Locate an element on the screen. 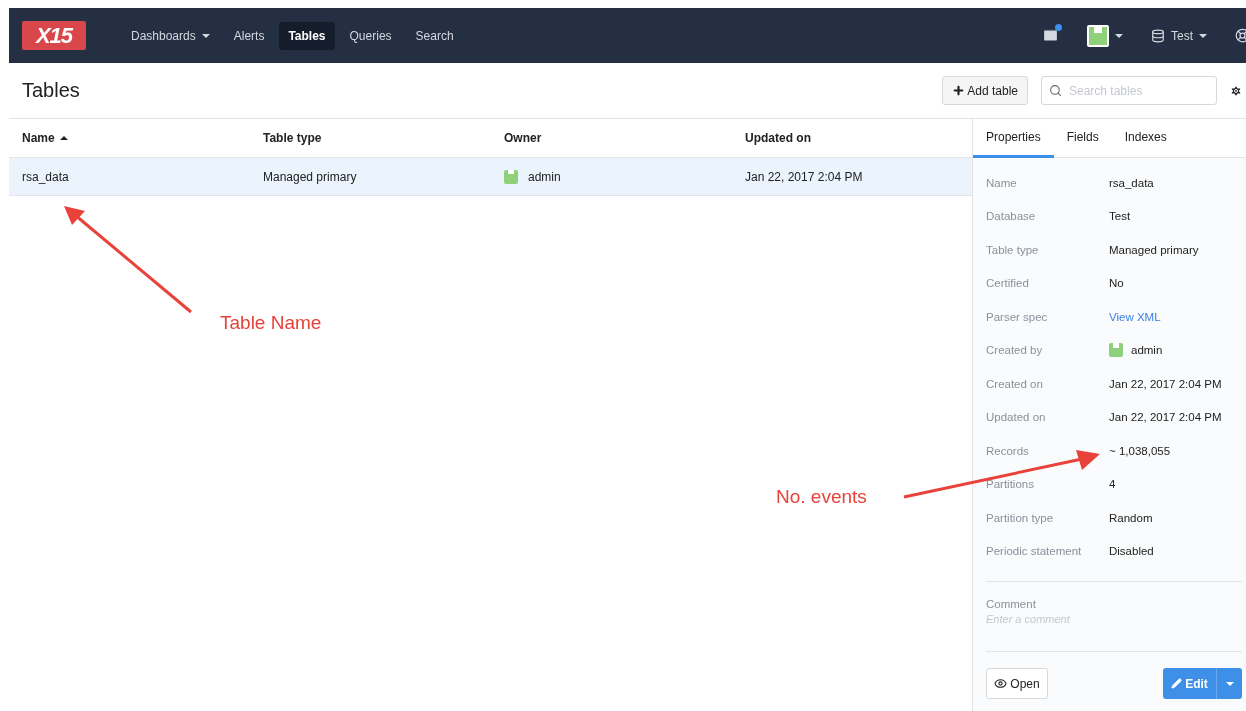  property-label: Parser spec is located at coordinates (1017, 316).